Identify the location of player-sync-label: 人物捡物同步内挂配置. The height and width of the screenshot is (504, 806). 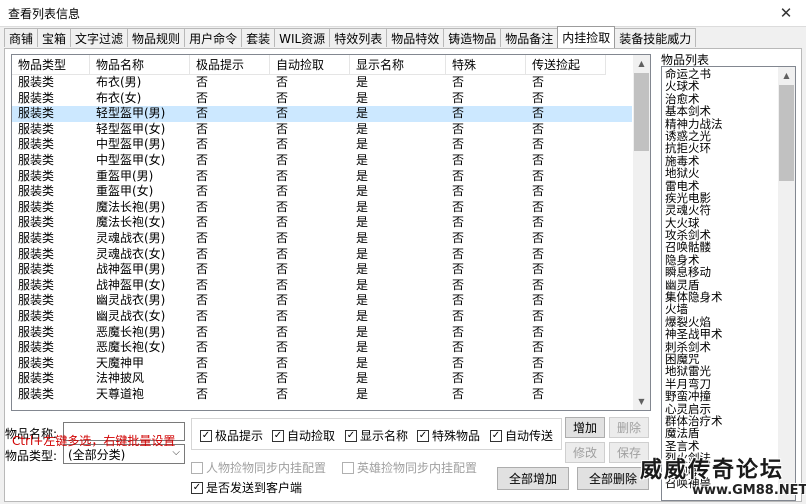
(266, 468).